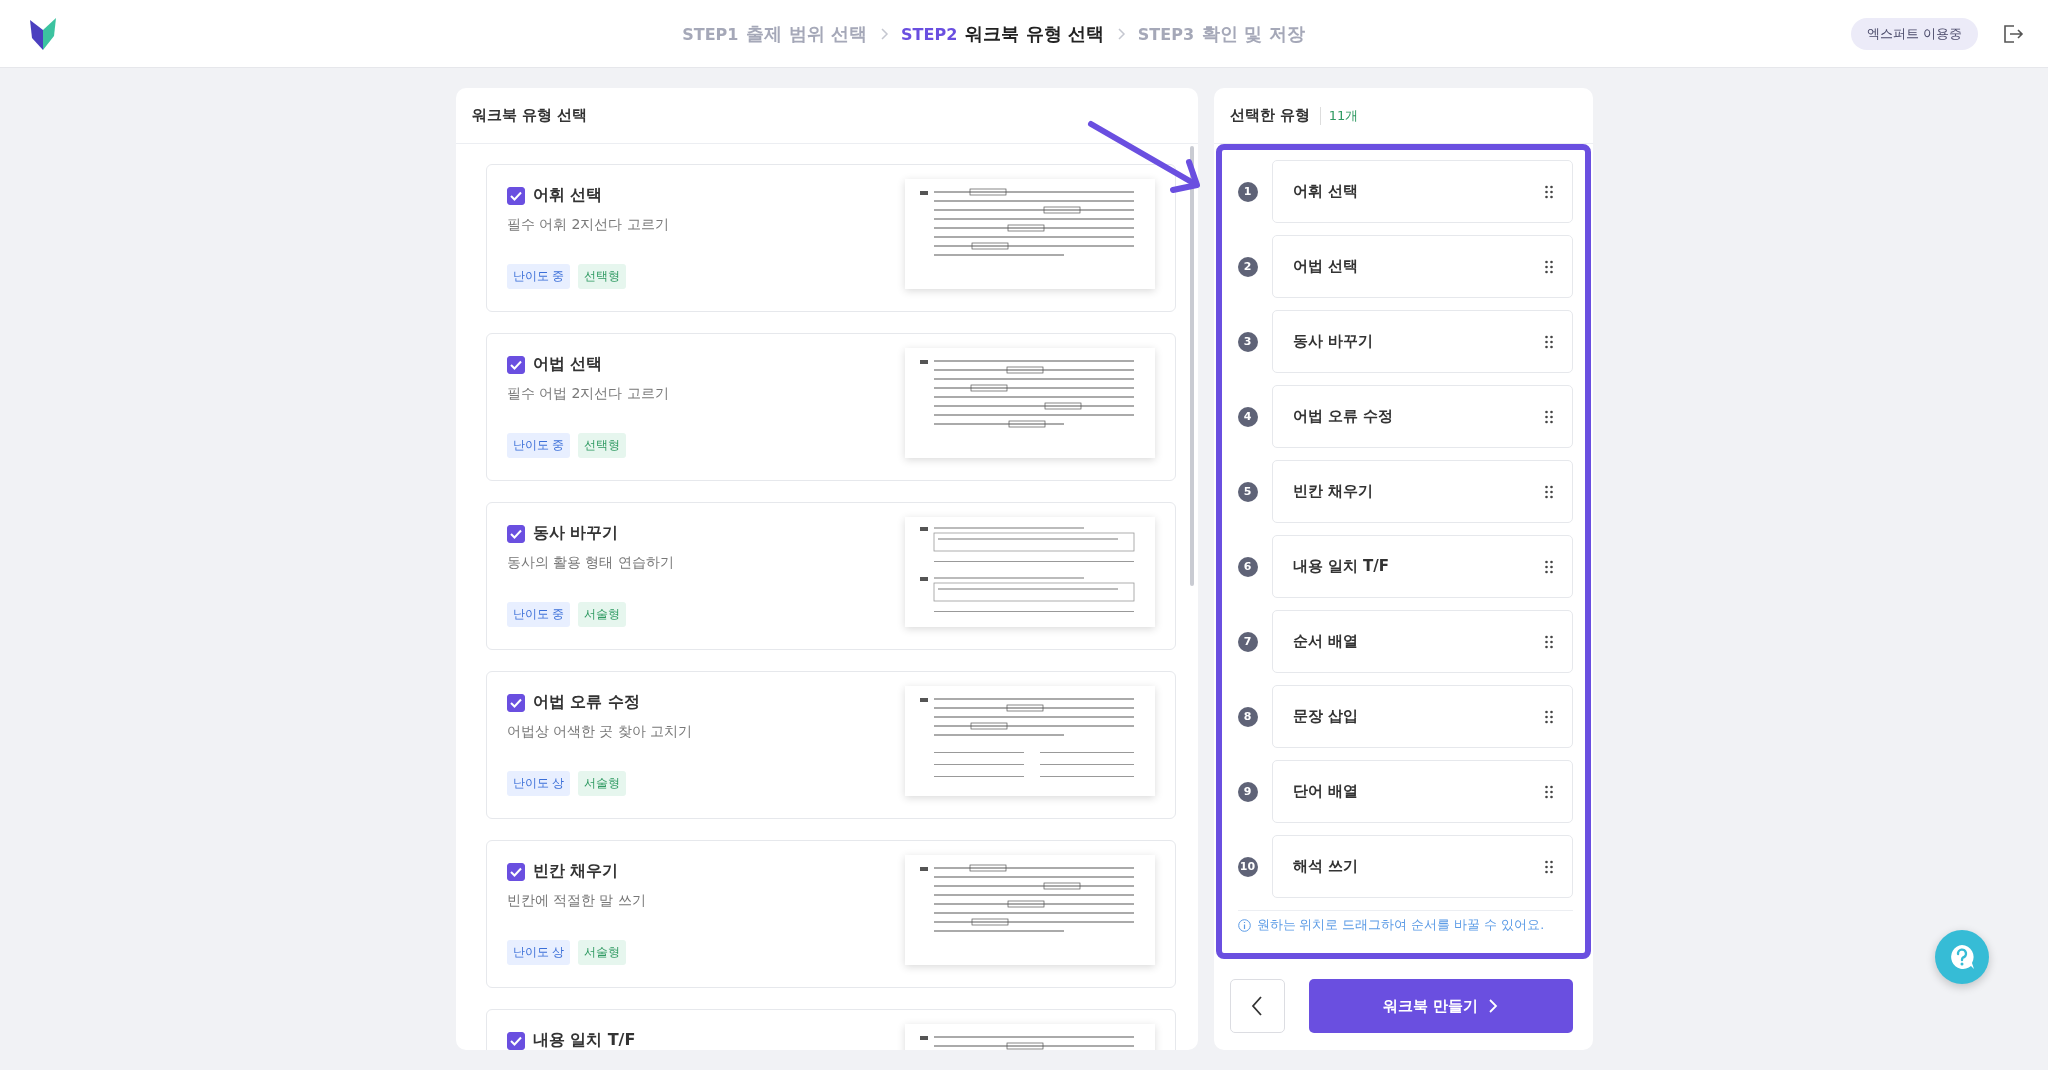 This screenshot has width=2048, height=1070. I want to click on create-workbook-button: 워크북 만들기, so click(1440, 1006).